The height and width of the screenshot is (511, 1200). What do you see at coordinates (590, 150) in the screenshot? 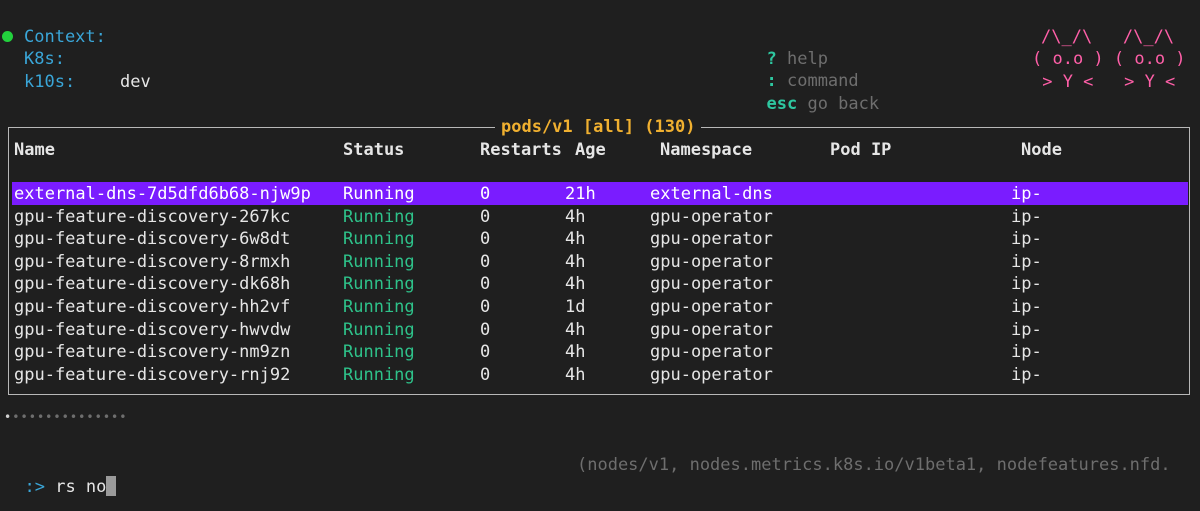
I see `col-header-age: Age` at bounding box center [590, 150].